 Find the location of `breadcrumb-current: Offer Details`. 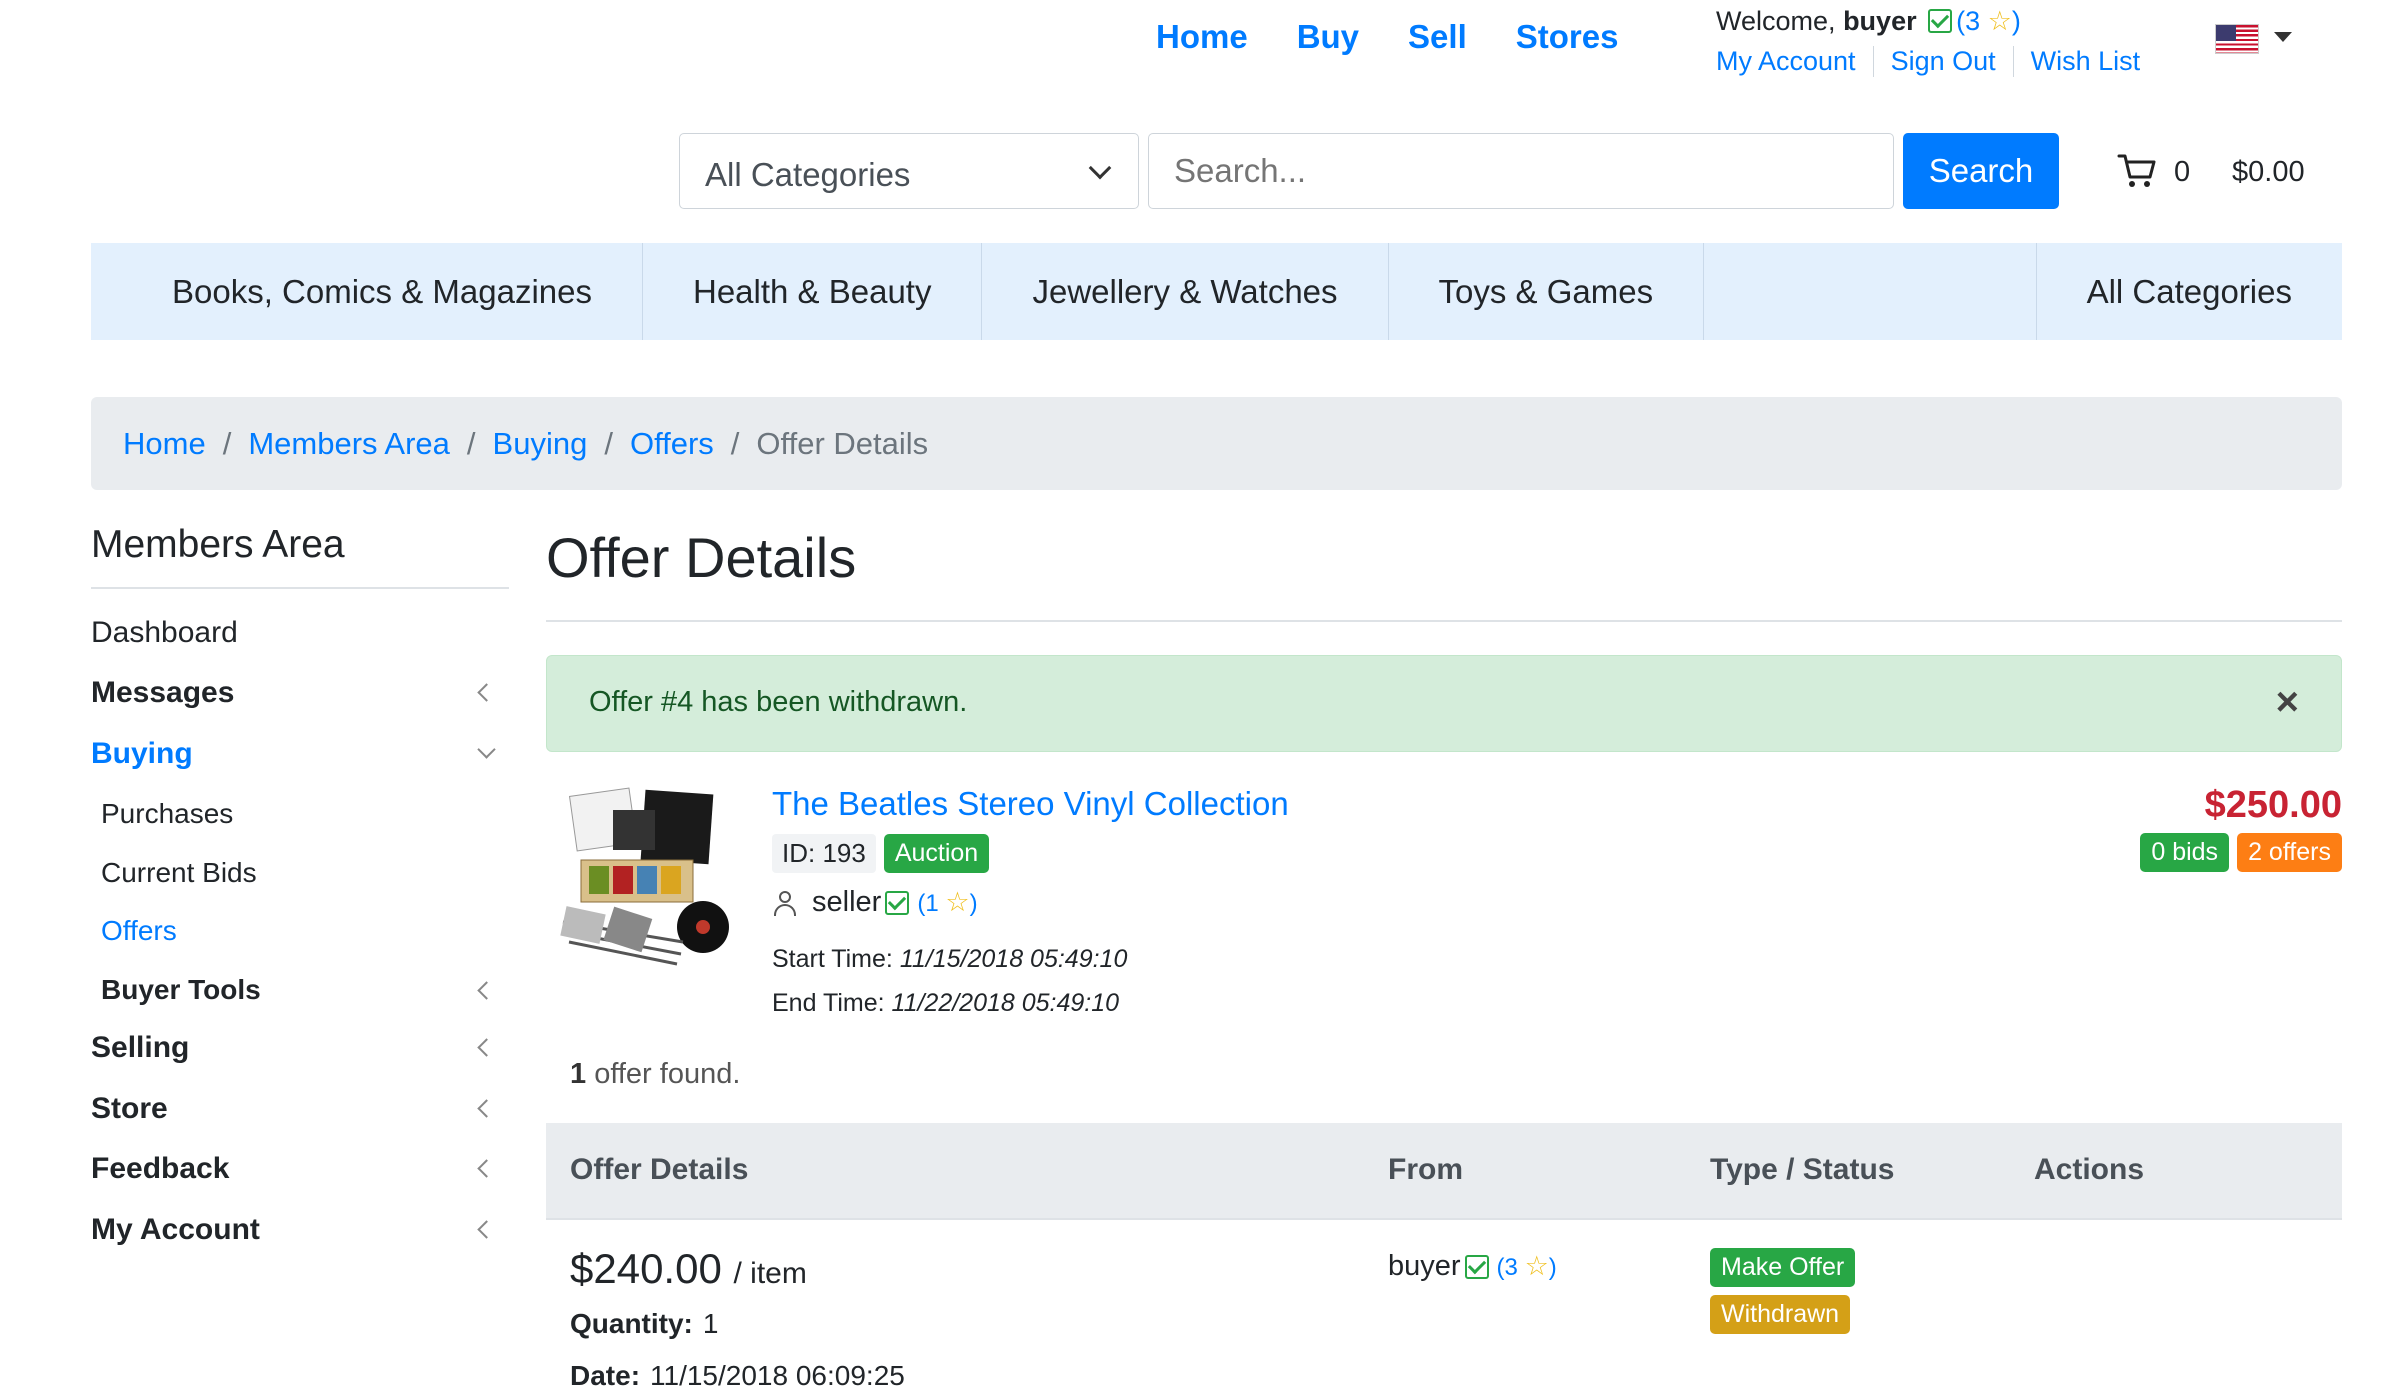

breadcrumb-current: Offer Details is located at coordinates (842, 443).